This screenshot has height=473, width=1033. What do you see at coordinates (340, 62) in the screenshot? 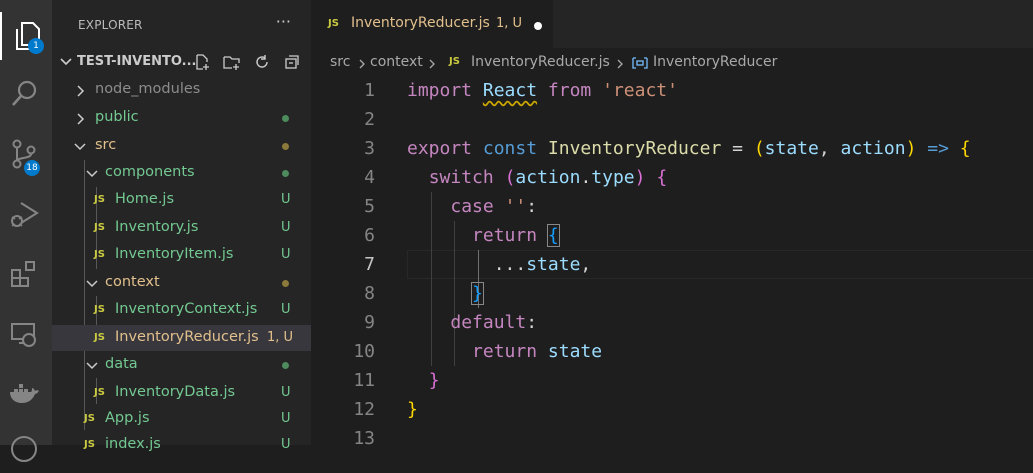
I see `breadcrumb-item: src` at bounding box center [340, 62].